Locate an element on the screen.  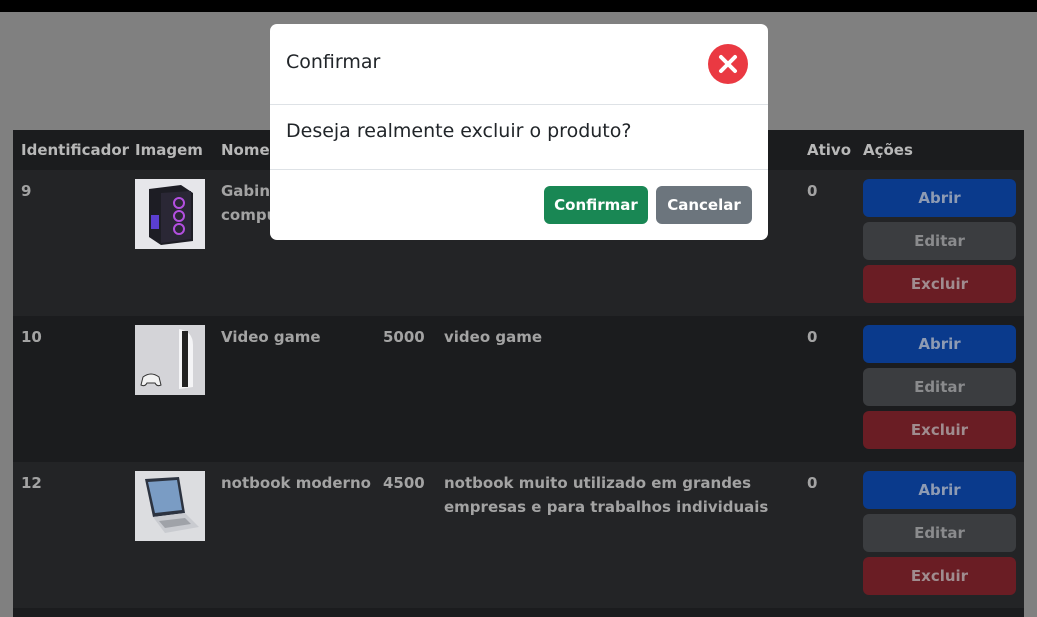
row-name-cont: compu is located at coordinates (249, 215).